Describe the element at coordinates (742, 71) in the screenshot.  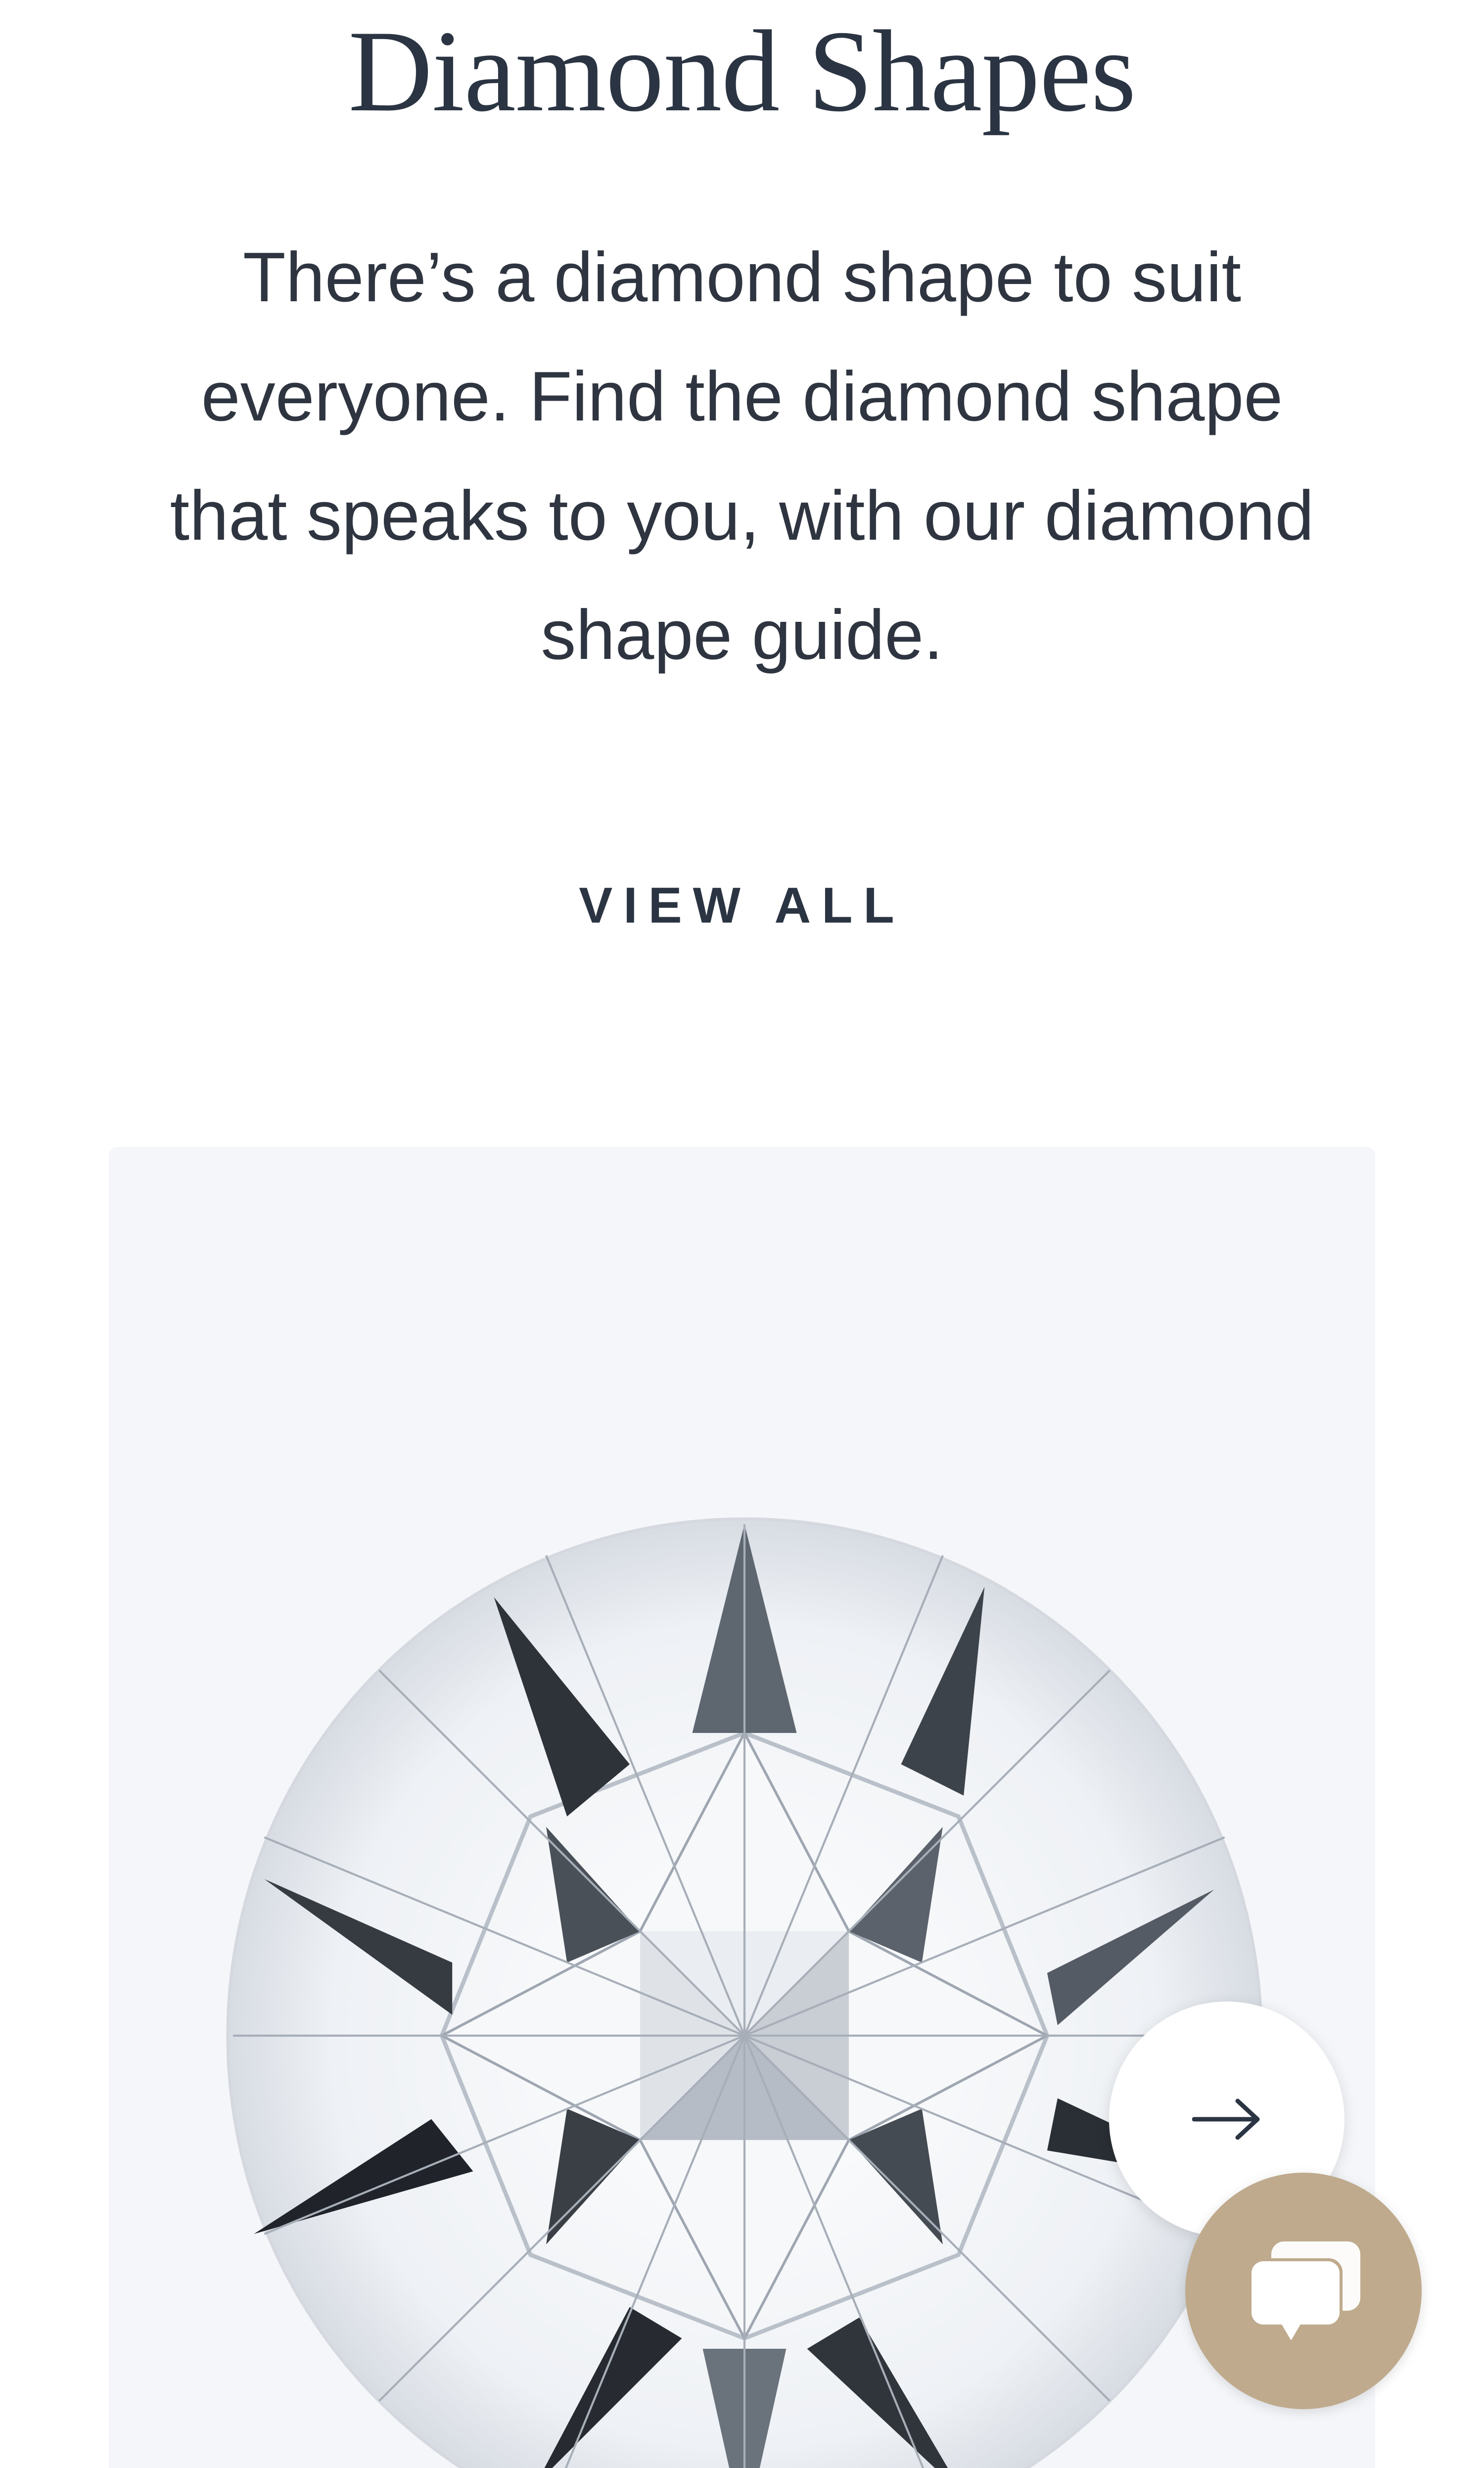
I see `section-title: Diamond Shapes` at that location.